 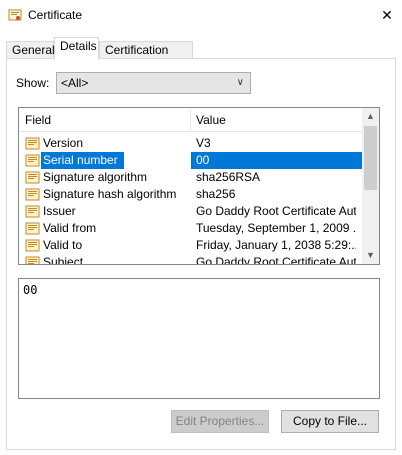 What do you see at coordinates (33, 83) in the screenshot?
I see `show-label: Show:` at bounding box center [33, 83].